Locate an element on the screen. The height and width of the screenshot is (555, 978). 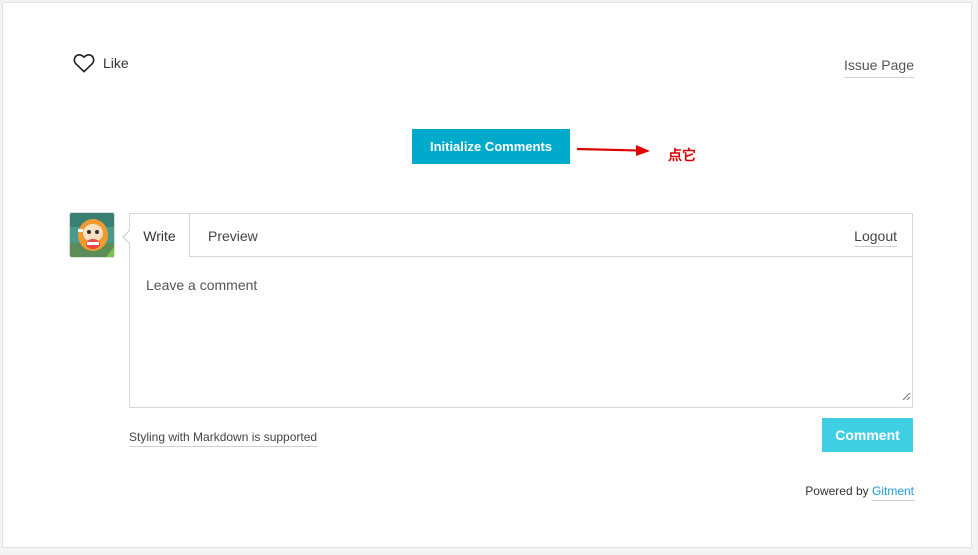
markdown-help-link: Styling with Markdown is supported is located at coordinates (223, 438).